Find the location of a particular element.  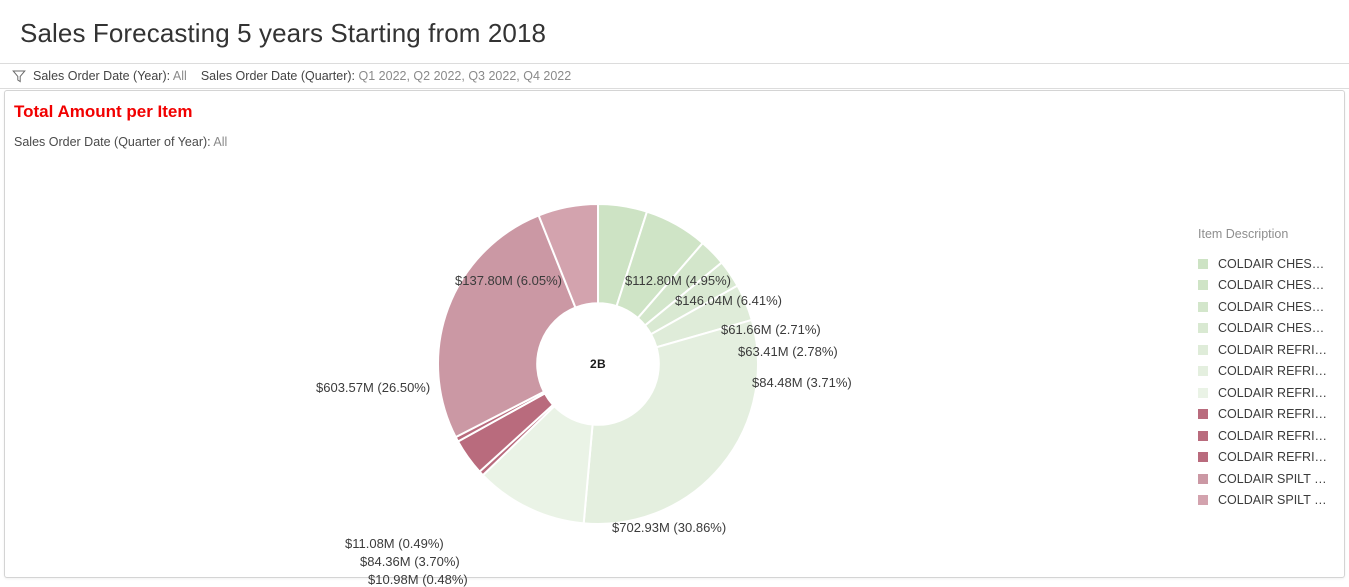

slice-value-label: $11.08M (0.49%) is located at coordinates (394, 543).